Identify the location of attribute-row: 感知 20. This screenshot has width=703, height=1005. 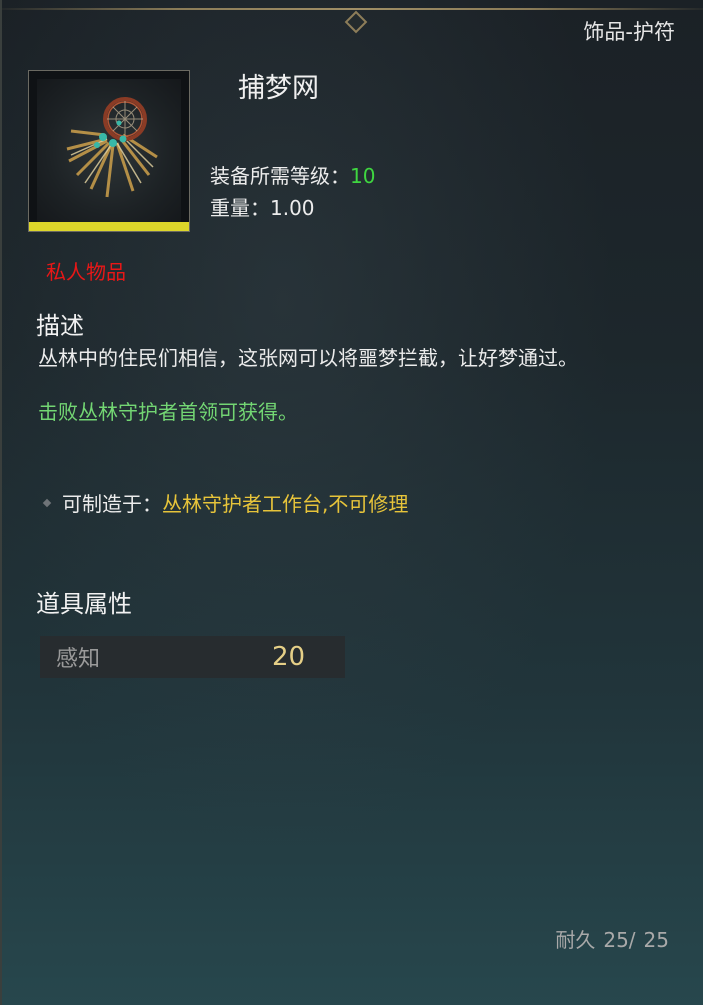
(192, 657).